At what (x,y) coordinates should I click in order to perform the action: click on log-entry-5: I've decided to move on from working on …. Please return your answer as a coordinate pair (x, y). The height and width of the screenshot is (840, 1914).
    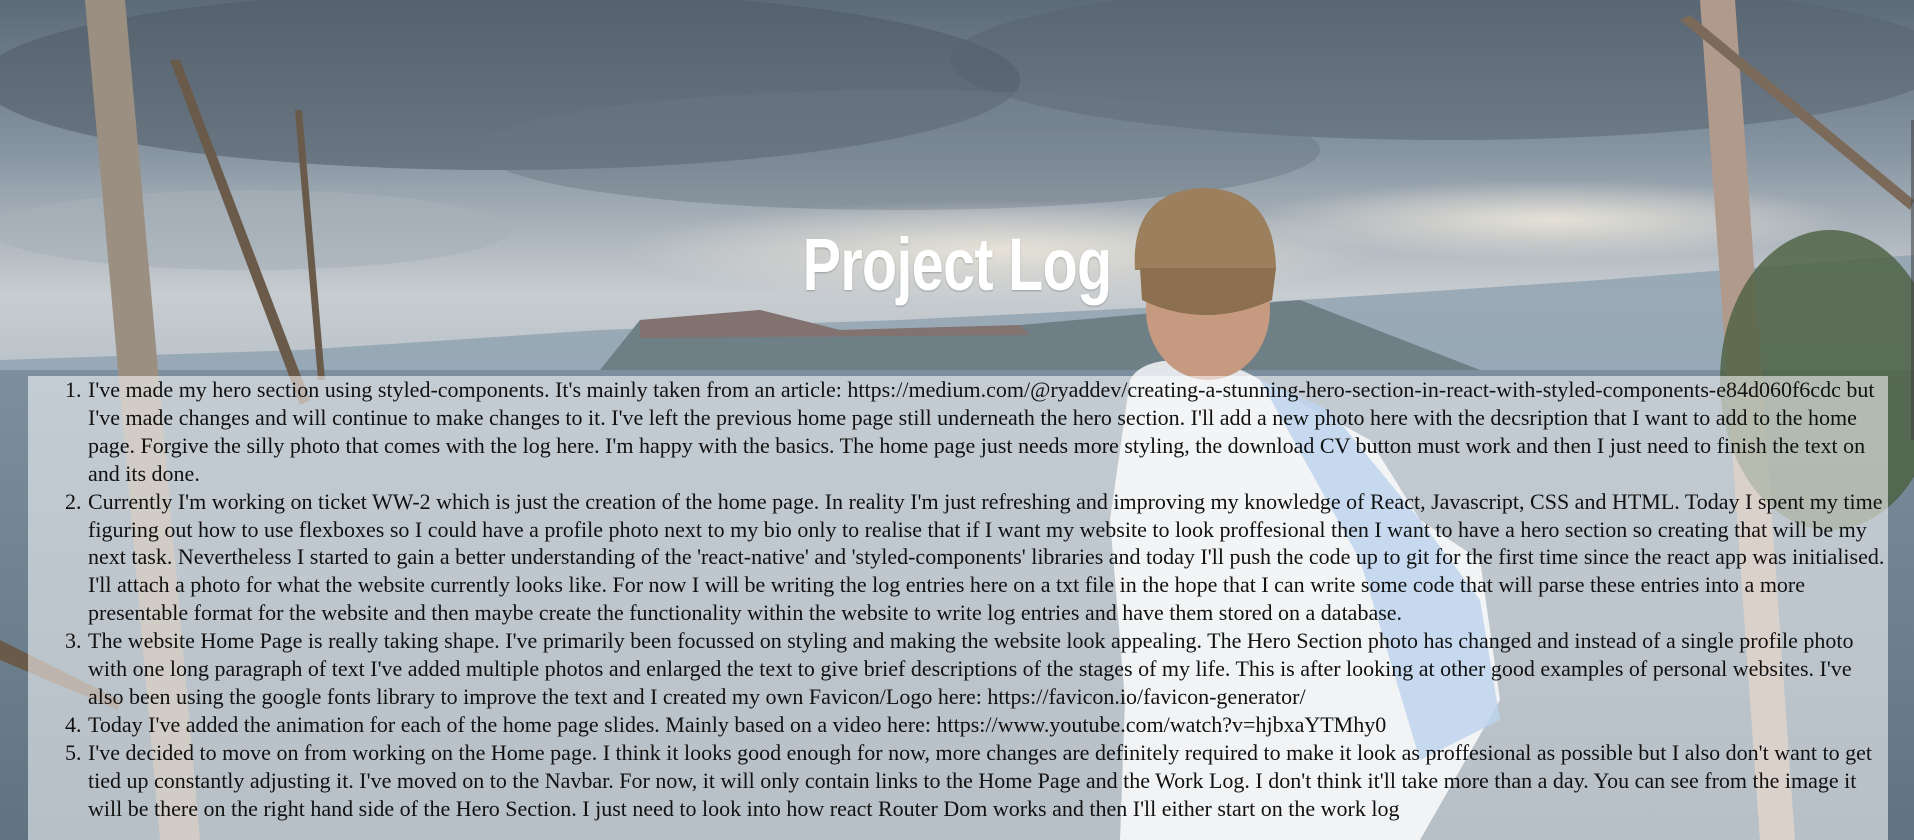
    Looking at the image, I should click on (987, 781).